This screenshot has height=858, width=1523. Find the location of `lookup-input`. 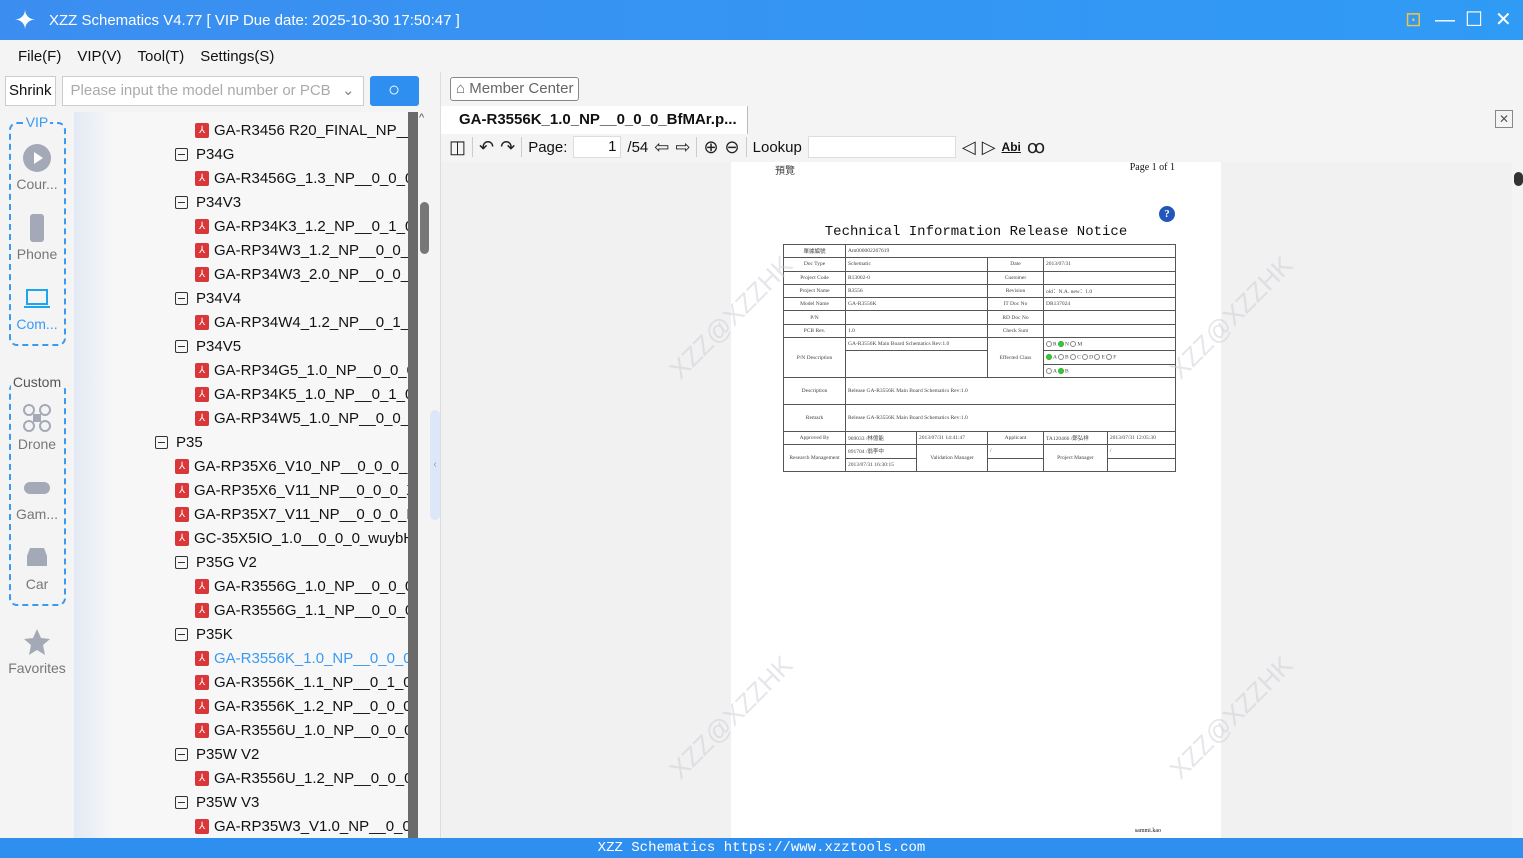

lookup-input is located at coordinates (881, 147).